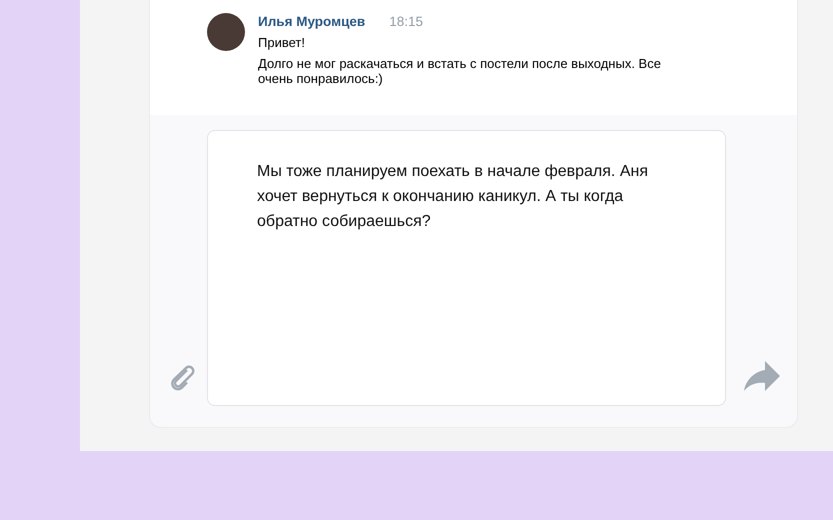  I want to click on message-text: Долго не мог раскачаться и встать с постели после выходных. Все очень понравилось:), so click(460, 71).